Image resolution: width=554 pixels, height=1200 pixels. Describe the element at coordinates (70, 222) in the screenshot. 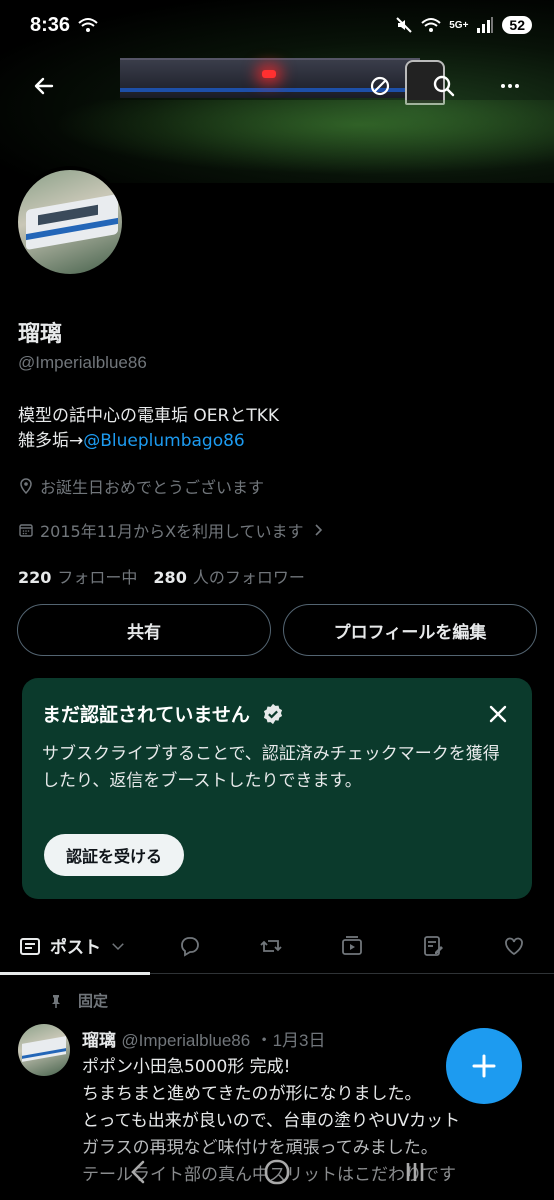

I see `profile-avatar` at that location.